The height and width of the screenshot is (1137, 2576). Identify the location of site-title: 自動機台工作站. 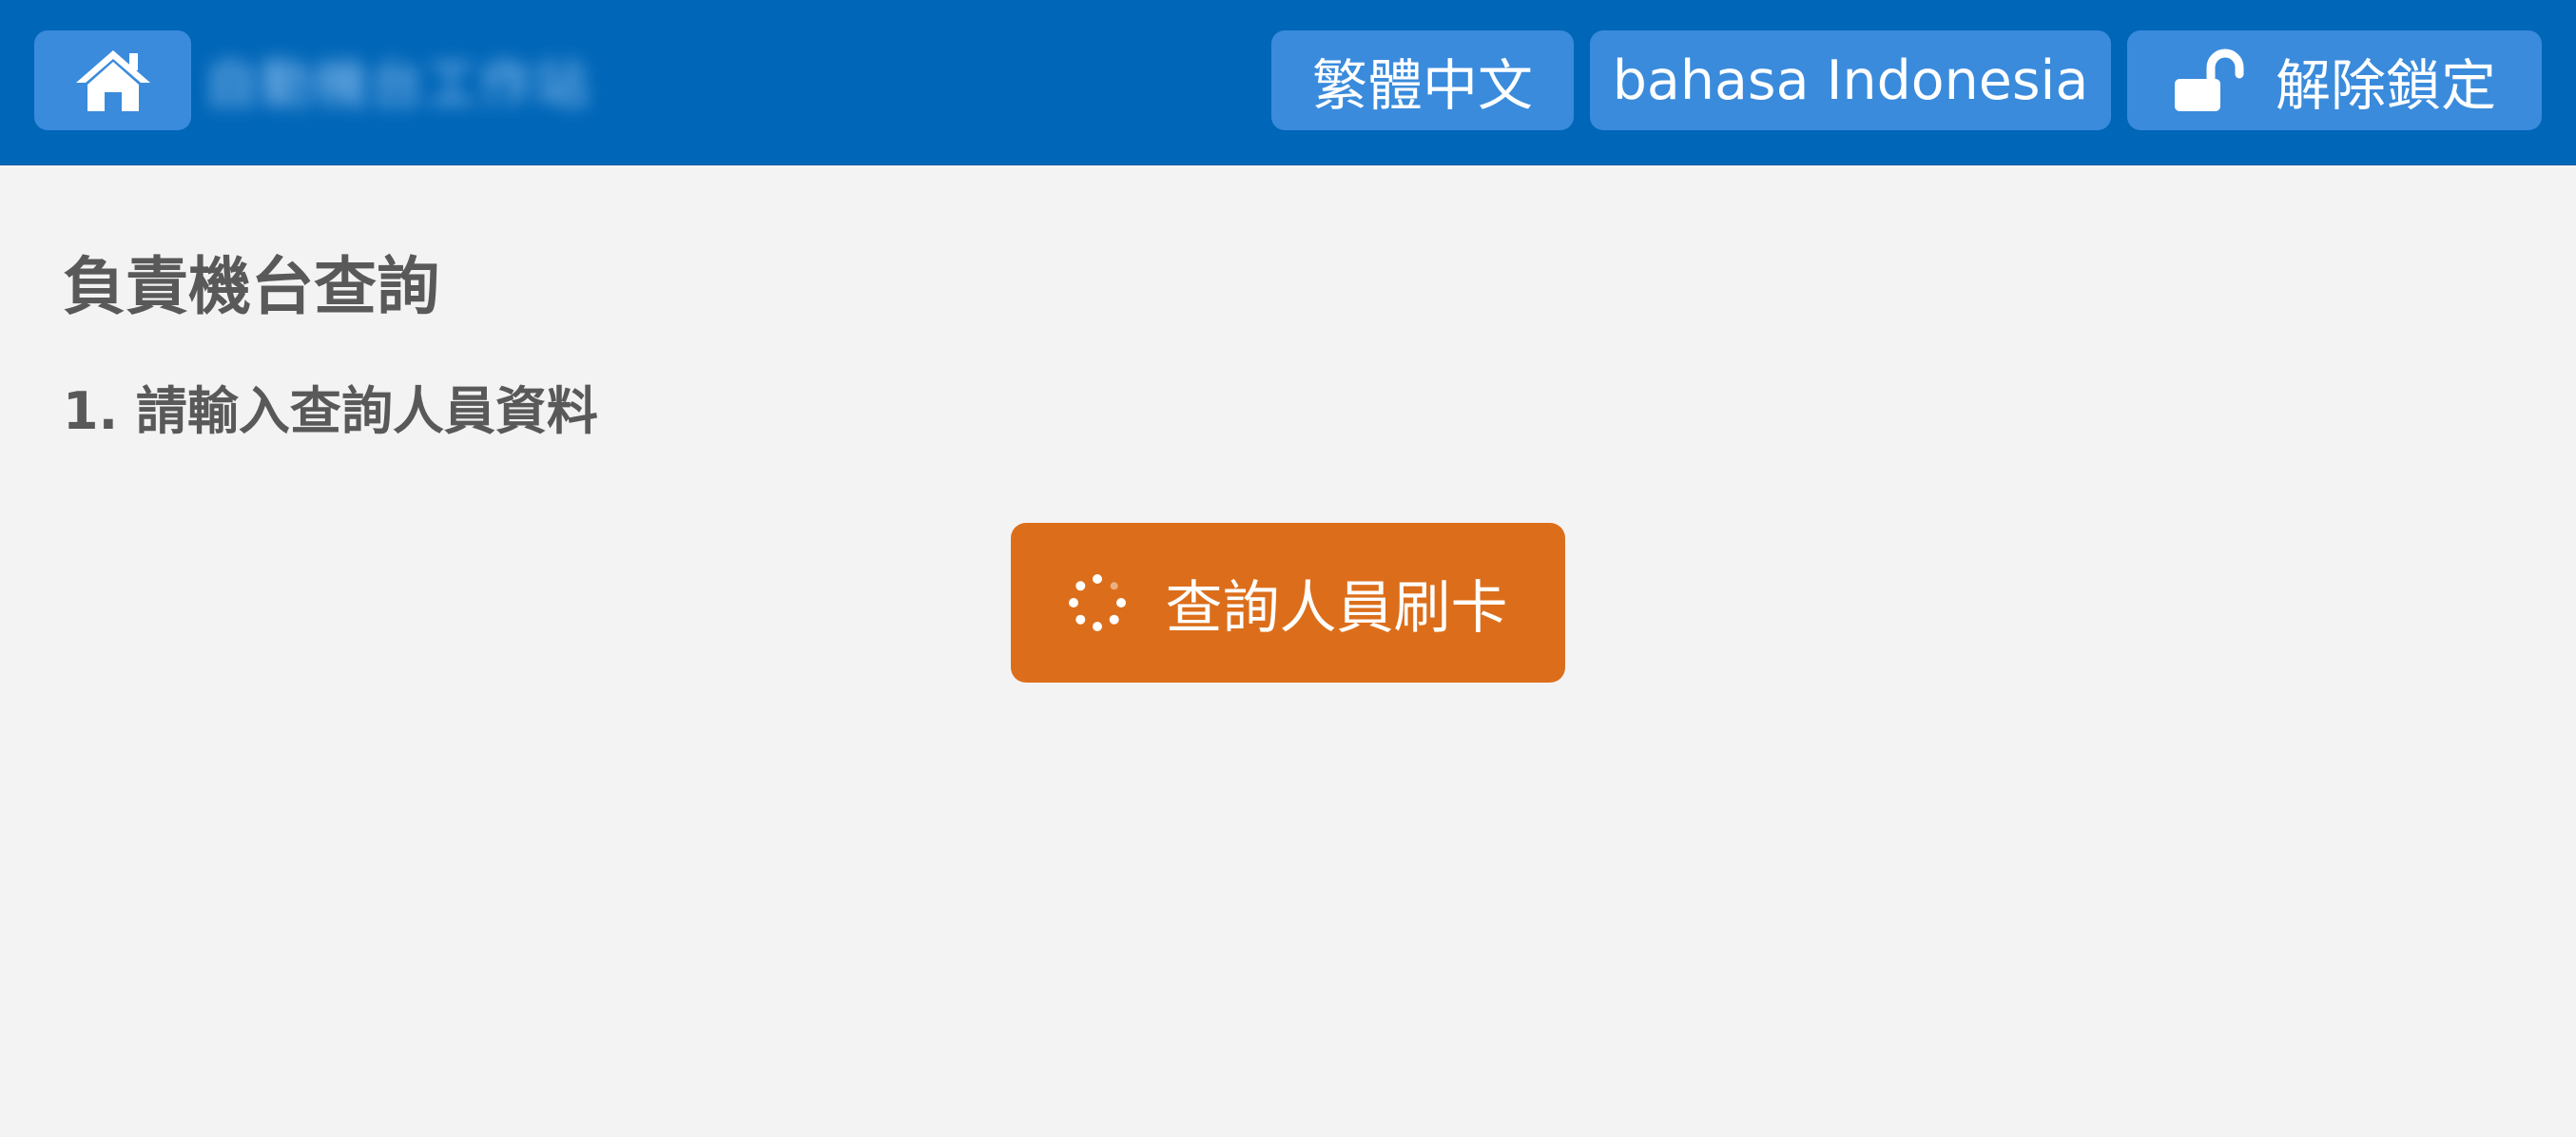
(397, 84).